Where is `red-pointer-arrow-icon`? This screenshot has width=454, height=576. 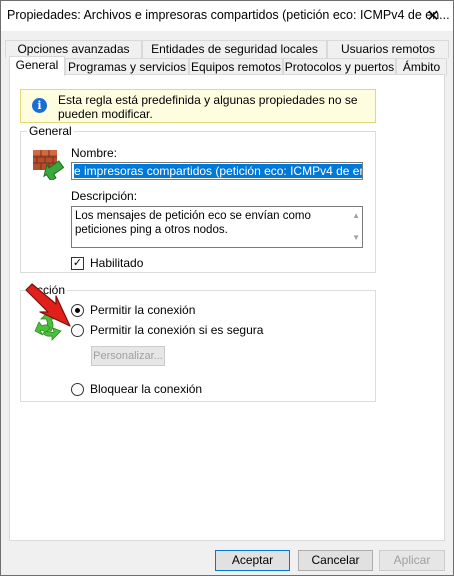 red-pointer-arrow-icon is located at coordinates (48, 305).